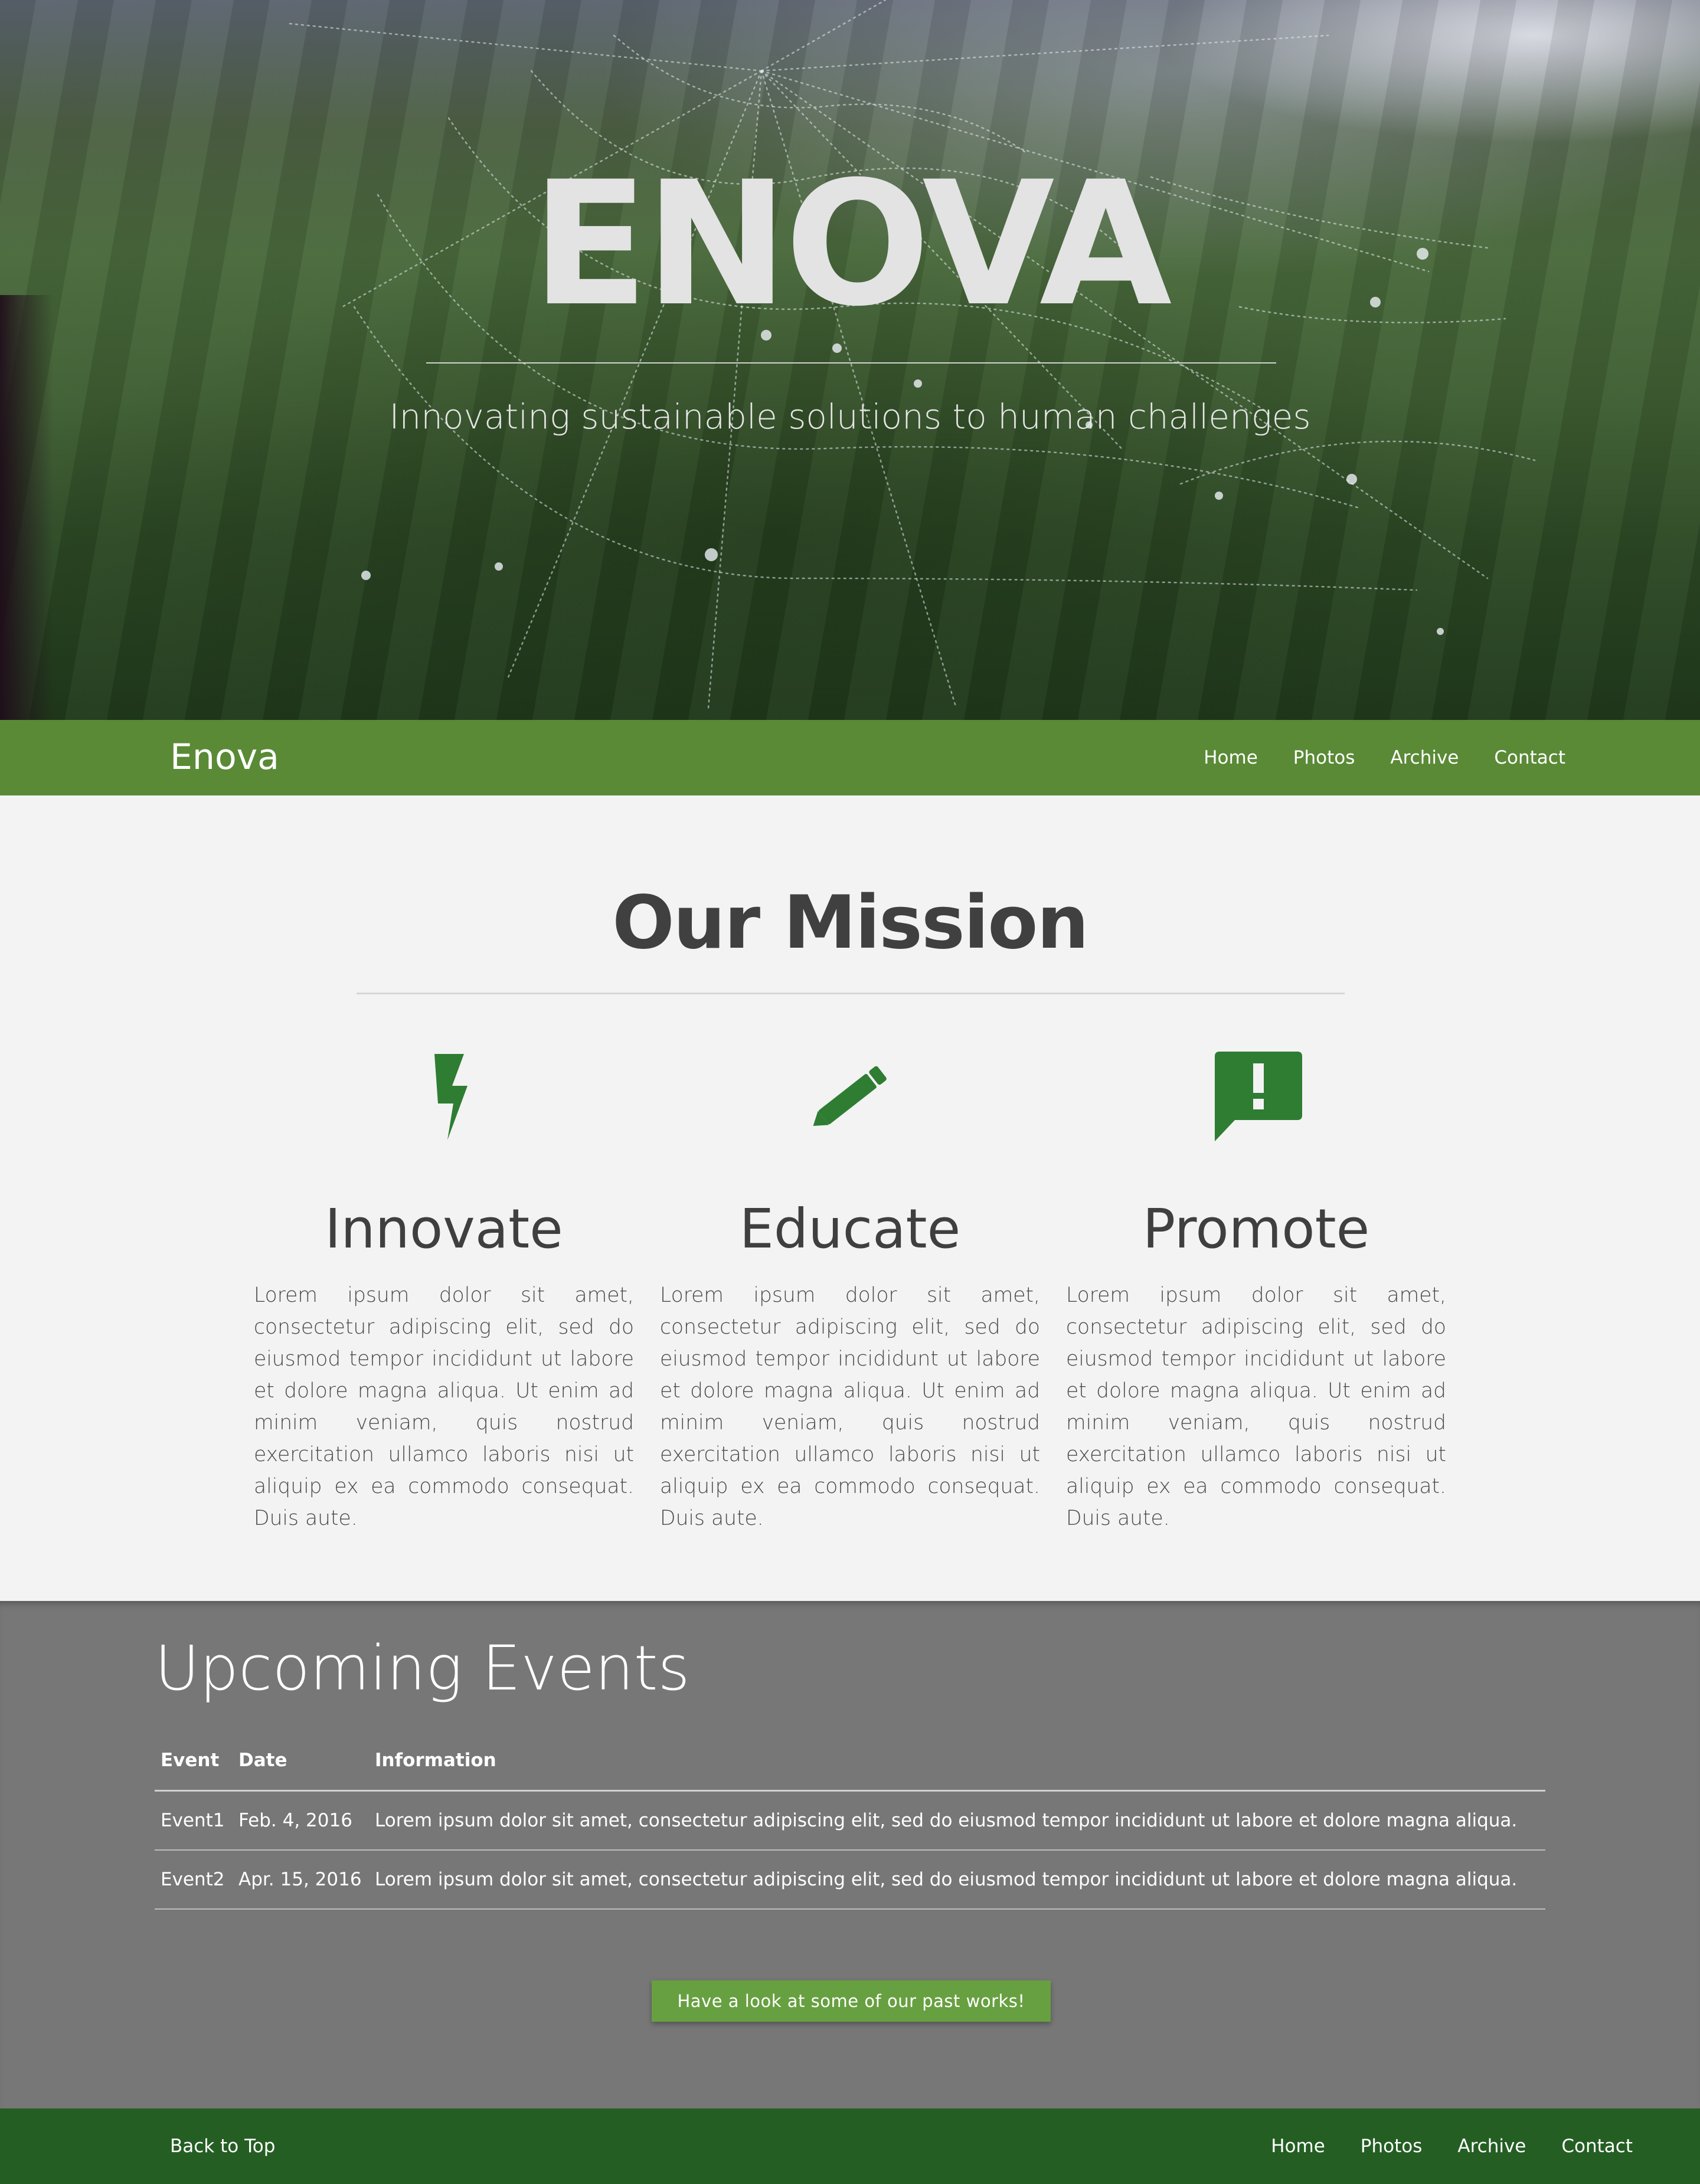  Describe the element at coordinates (1256, 1228) in the screenshot. I see `column-title: Promote` at that location.